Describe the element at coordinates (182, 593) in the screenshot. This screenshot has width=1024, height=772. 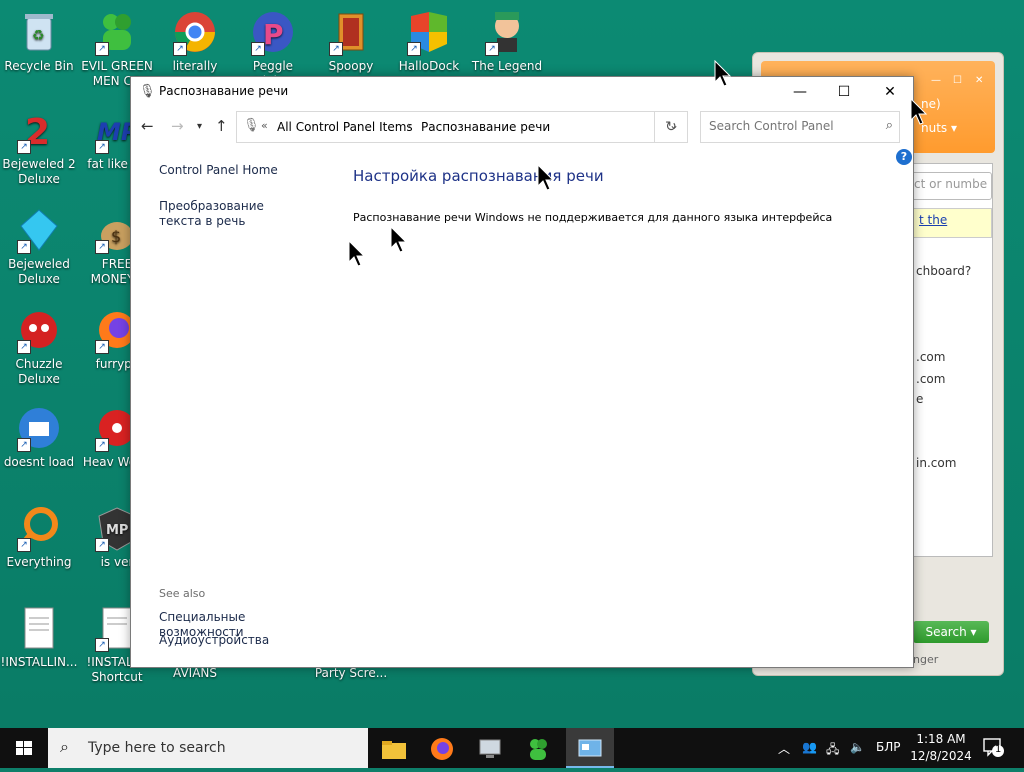
I see `see-also-heading: See also` at that location.